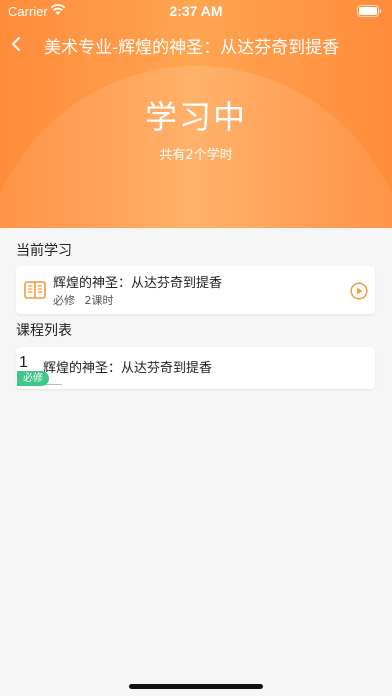 The width and height of the screenshot is (392, 696). I want to click on play-icon, so click(359, 291).